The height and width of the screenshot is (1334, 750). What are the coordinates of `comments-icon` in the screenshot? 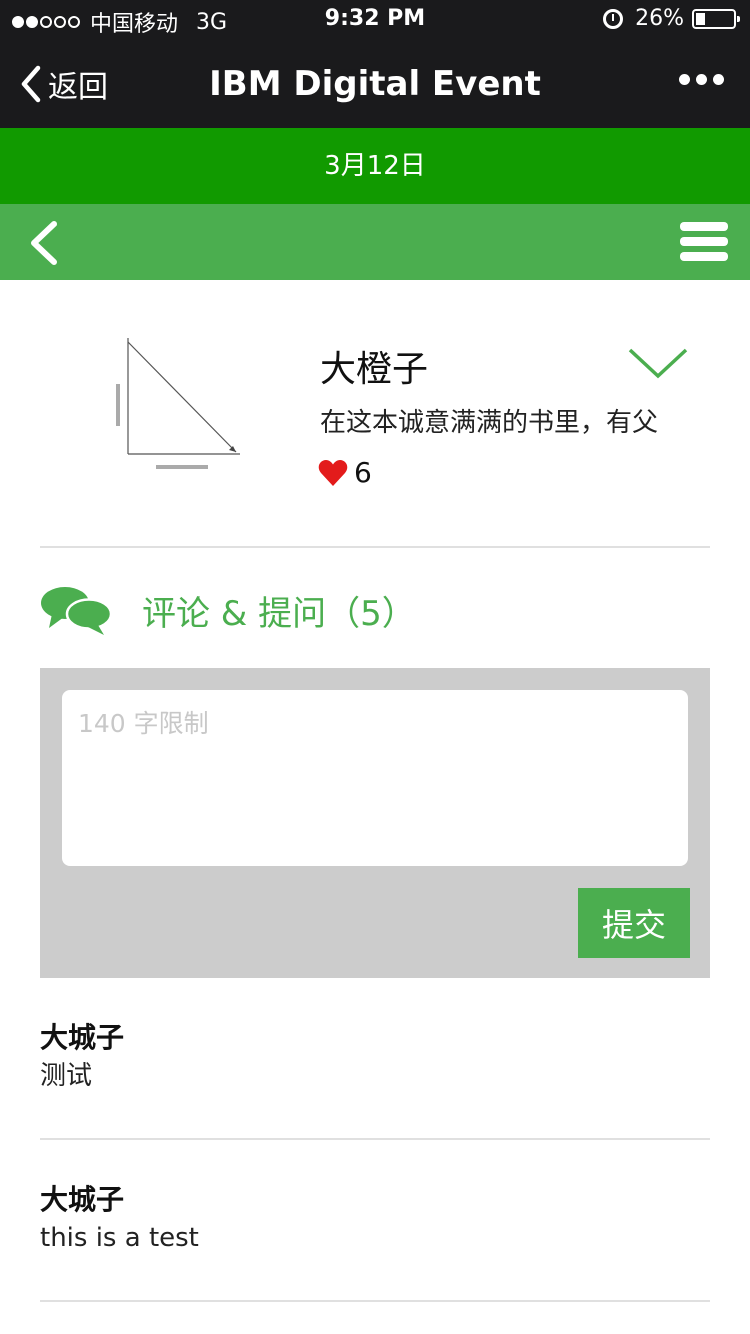 It's located at (76, 612).